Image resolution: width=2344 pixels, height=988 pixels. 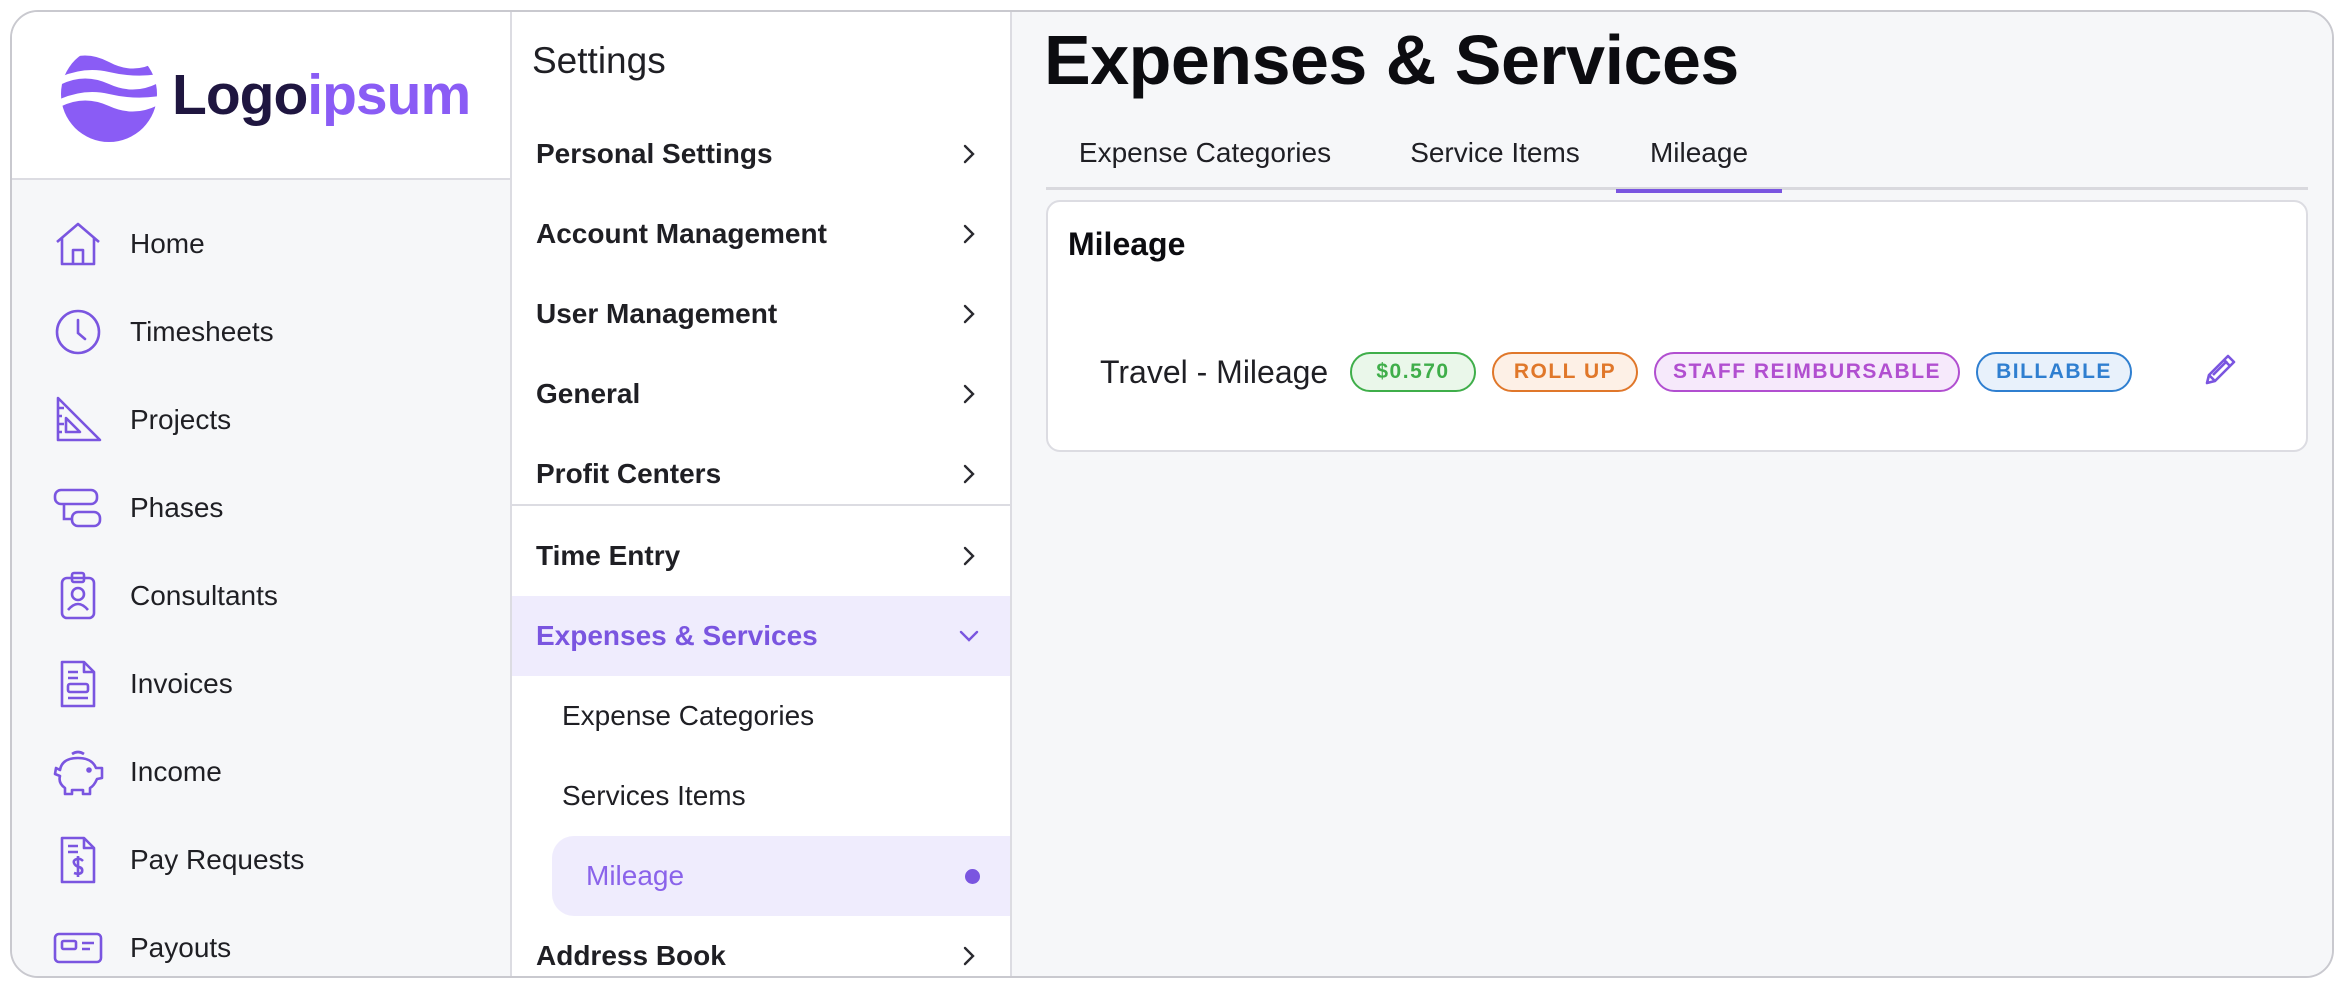 I want to click on settings-title: Settings, so click(x=599, y=60).